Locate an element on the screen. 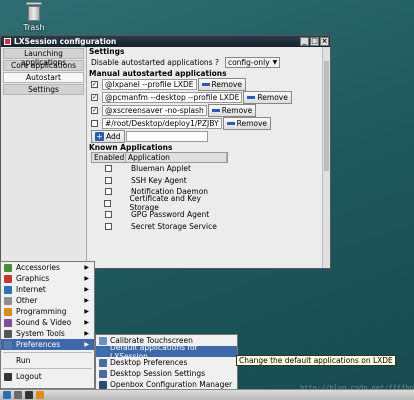  submenu-item: Default applications for LXSession is located at coordinates (166, 352).